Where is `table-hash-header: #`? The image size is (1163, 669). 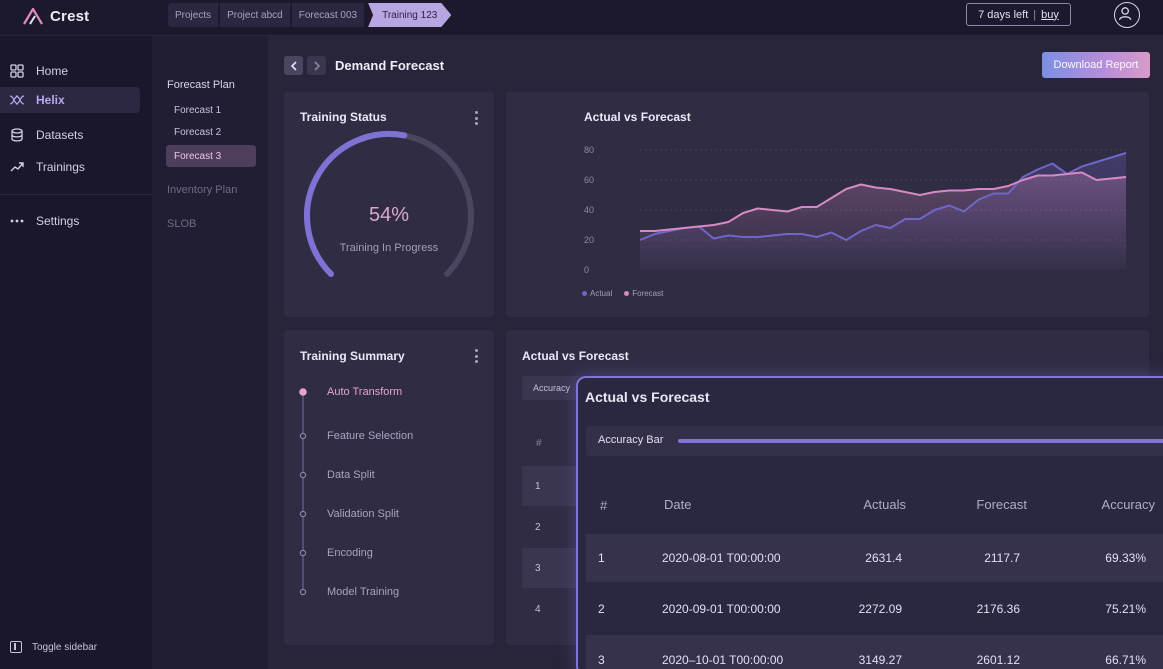 table-hash-header: # is located at coordinates (539, 443).